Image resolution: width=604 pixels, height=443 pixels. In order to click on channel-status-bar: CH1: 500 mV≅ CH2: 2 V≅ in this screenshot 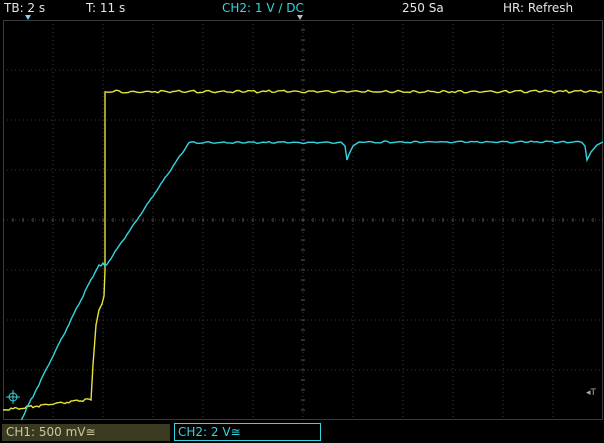, I will do `click(302, 432)`.